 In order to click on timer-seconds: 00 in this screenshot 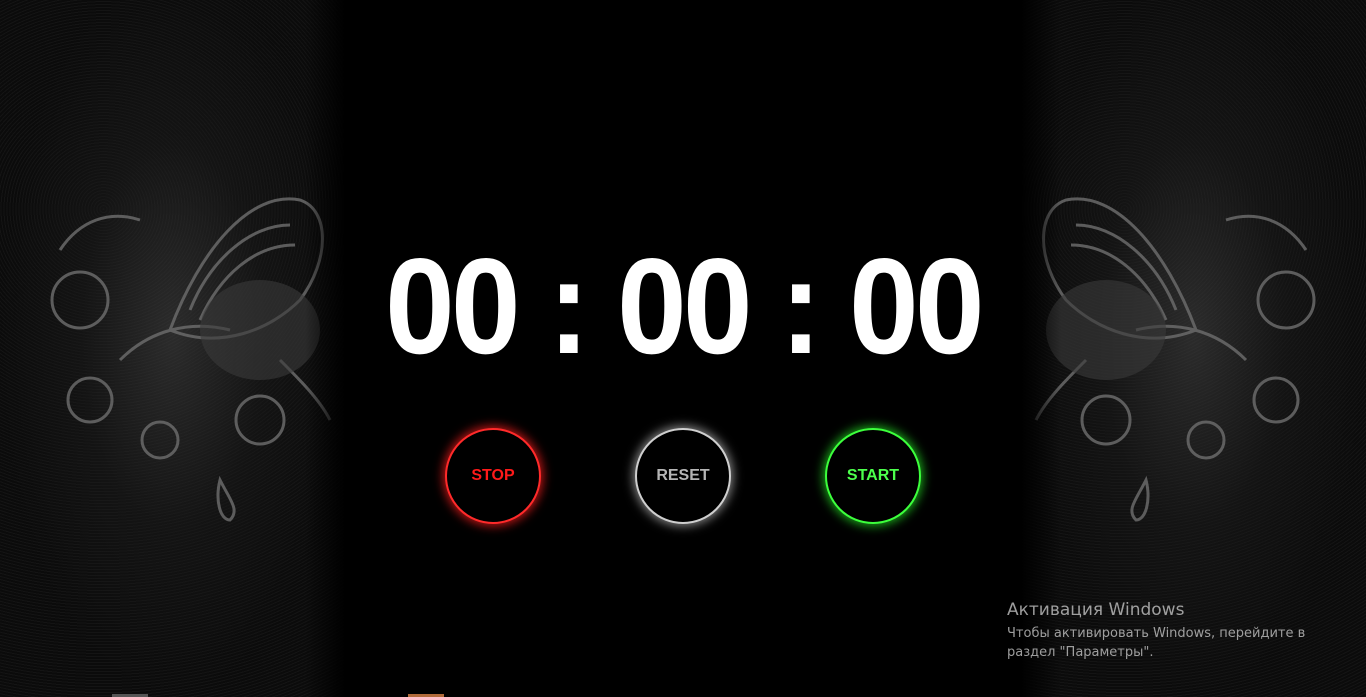, I will do `click(917, 306)`.